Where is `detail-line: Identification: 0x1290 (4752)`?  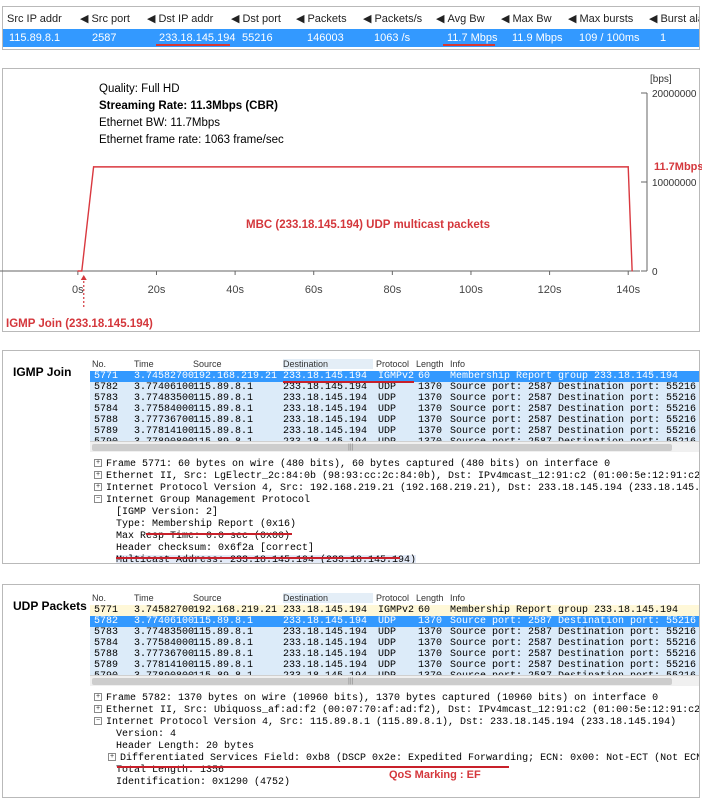 detail-line: Identification: 0x1290 (4752) is located at coordinates (203, 783).